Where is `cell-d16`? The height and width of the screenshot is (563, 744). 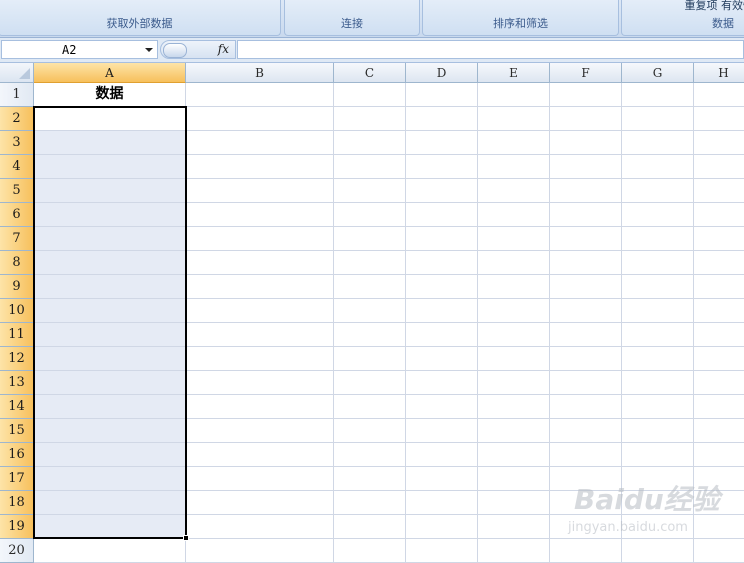
cell-d16 is located at coordinates (442, 455).